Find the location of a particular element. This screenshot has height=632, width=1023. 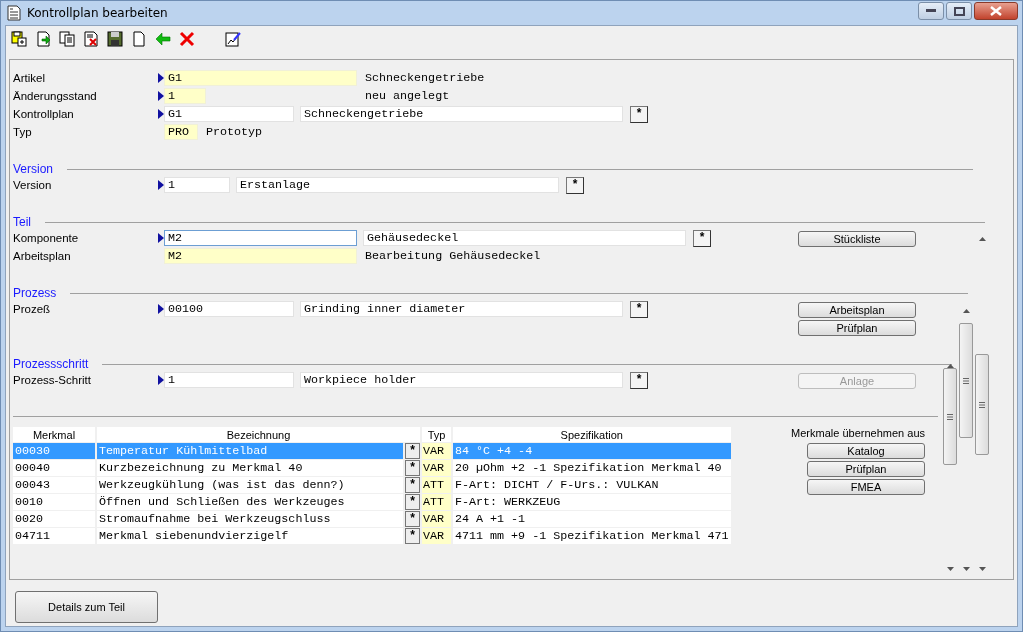

table-cell: Stromaufnahme bei Werkzeugschluss is located at coordinates (250, 519).